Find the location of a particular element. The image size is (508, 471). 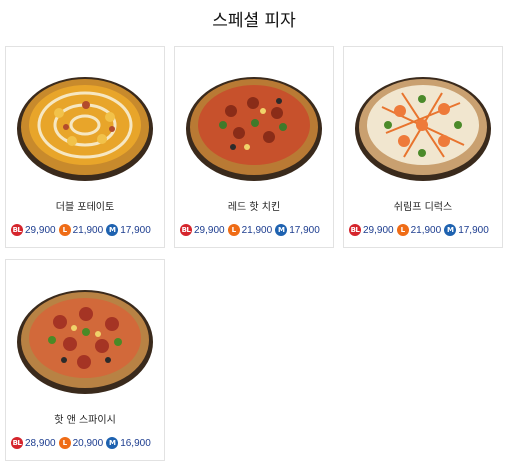

product-card-double-potato: 더블 포테이토 BL 29,900 L 21,900 M 17,900 is located at coordinates (85, 147).